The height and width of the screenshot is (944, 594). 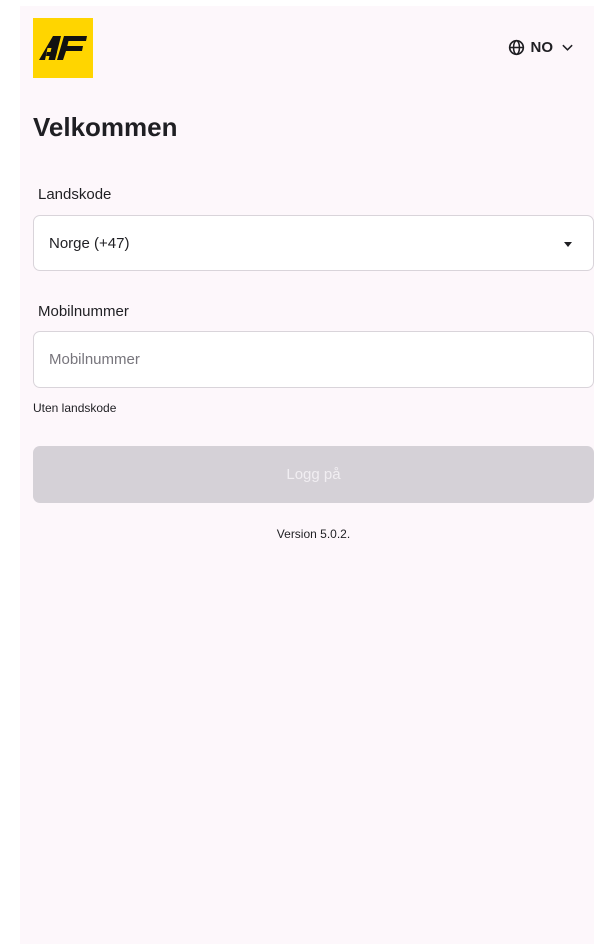 I want to click on language-selector: NO, so click(x=541, y=47).